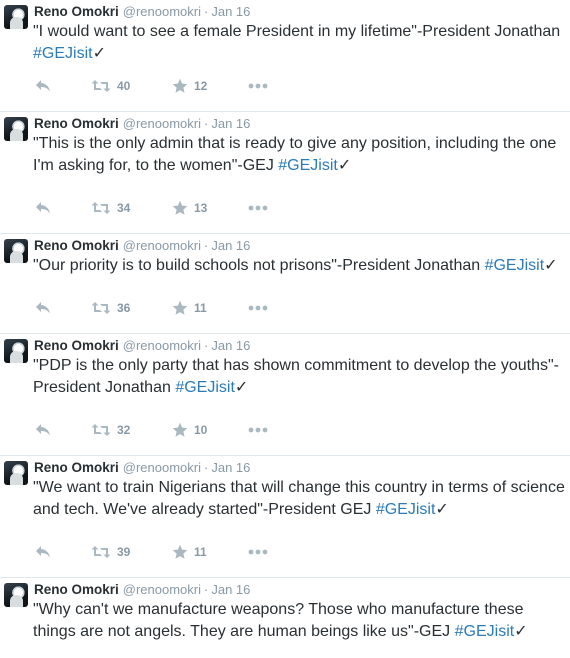 The image size is (570, 658). Describe the element at coordinates (110, 86) in the screenshot. I see `retweet-button: 40` at that location.